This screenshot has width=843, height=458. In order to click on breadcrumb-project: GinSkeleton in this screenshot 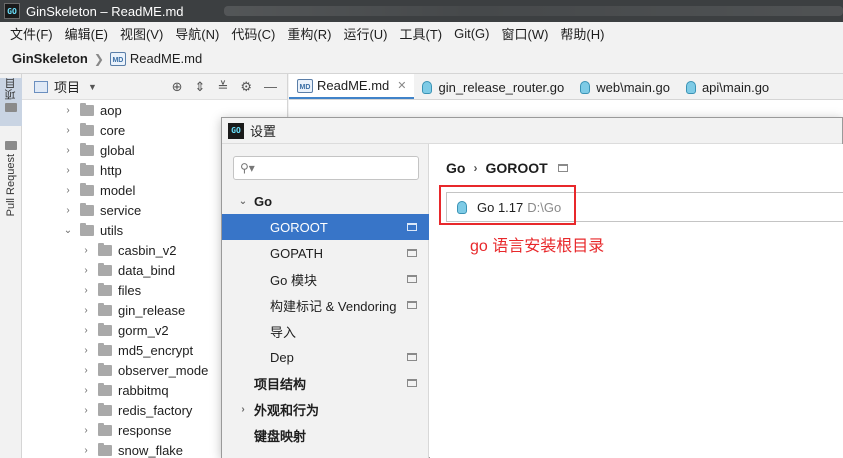, I will do `click(50, 58)`.